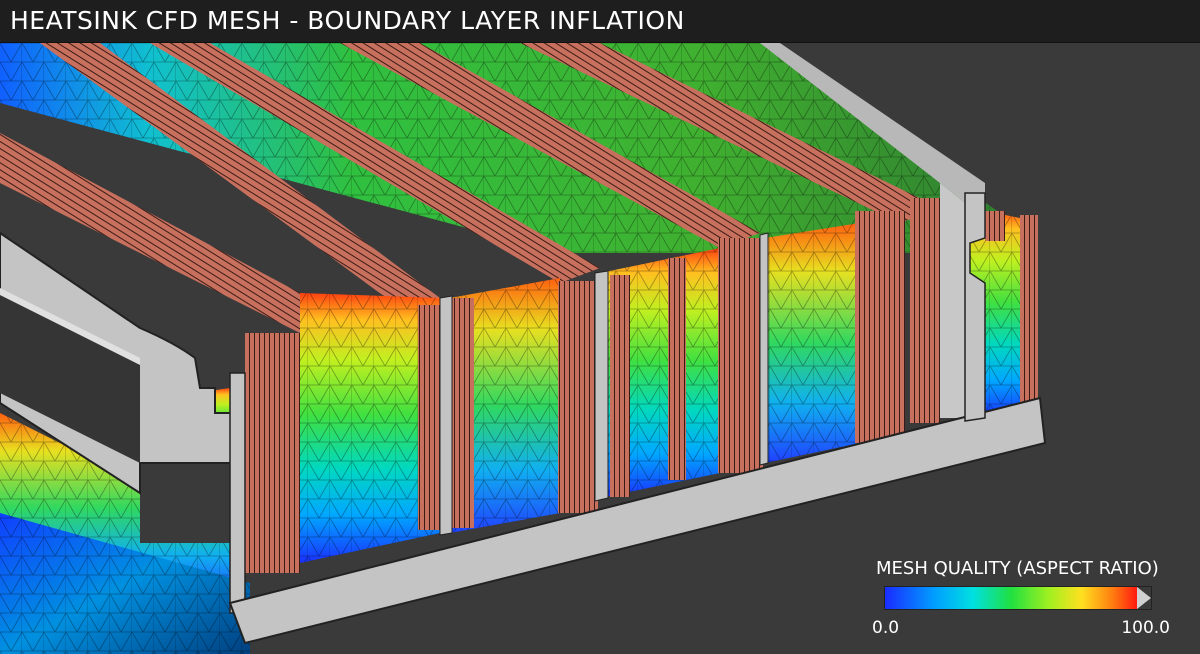  What do you see at coordinates (1017, 568) in the screenshot?
I see `legend-title: MESH QUALITY (ASPECT RATIO)` at bounding box center [1017, 568].